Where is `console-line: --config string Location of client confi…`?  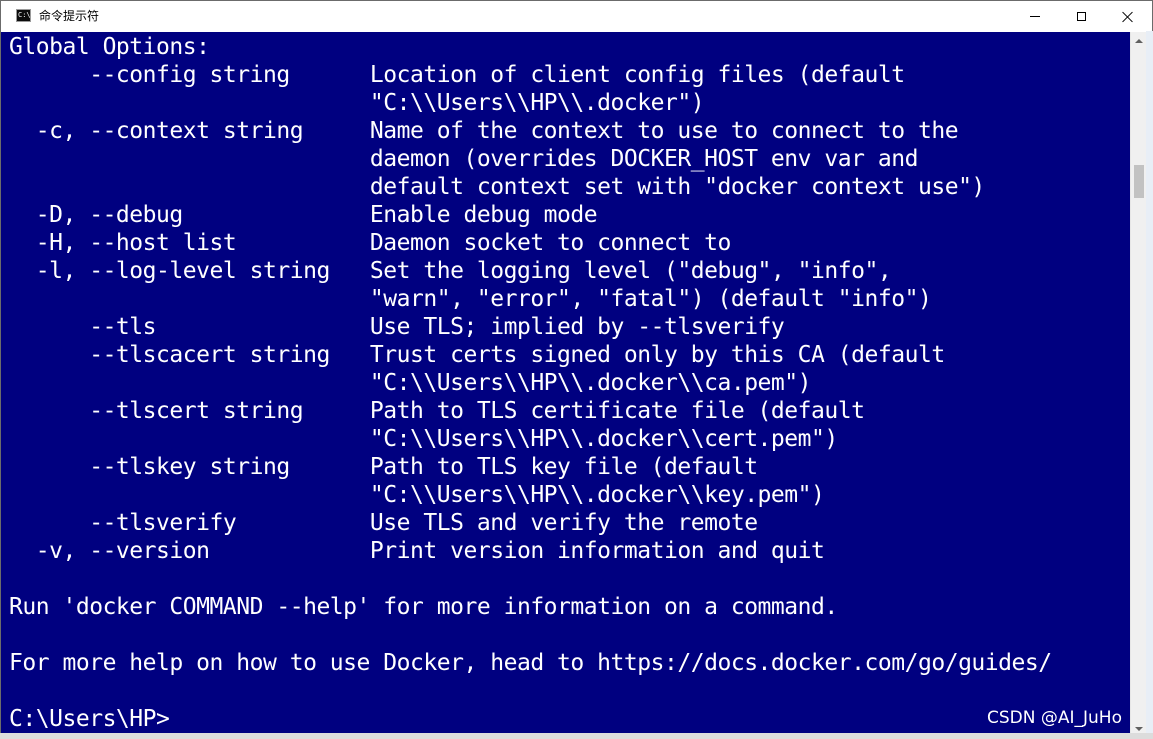 console-line: --config string Location of client confi… is located at coordinates (457, 75).